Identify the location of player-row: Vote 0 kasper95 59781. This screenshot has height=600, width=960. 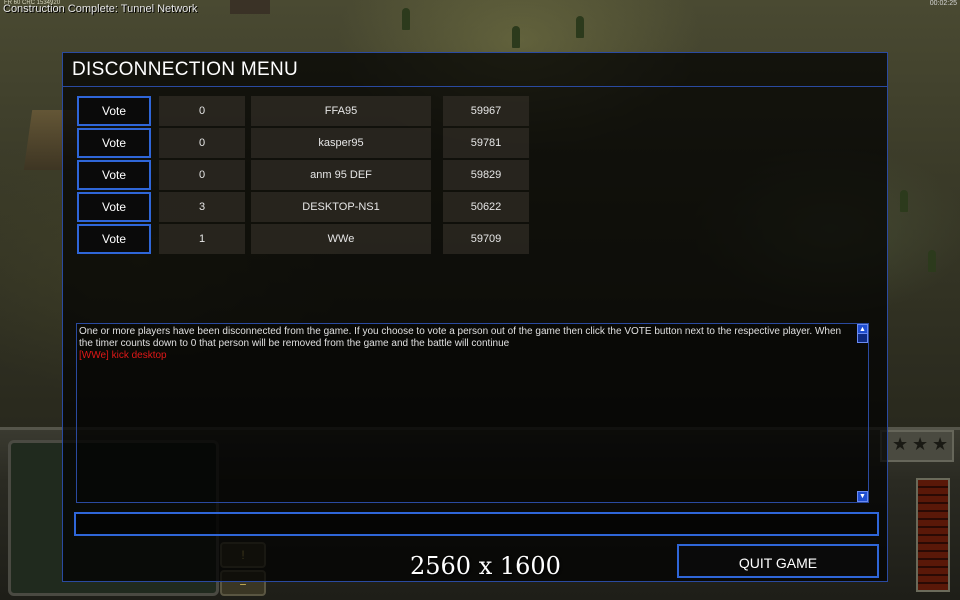
(310, 143).